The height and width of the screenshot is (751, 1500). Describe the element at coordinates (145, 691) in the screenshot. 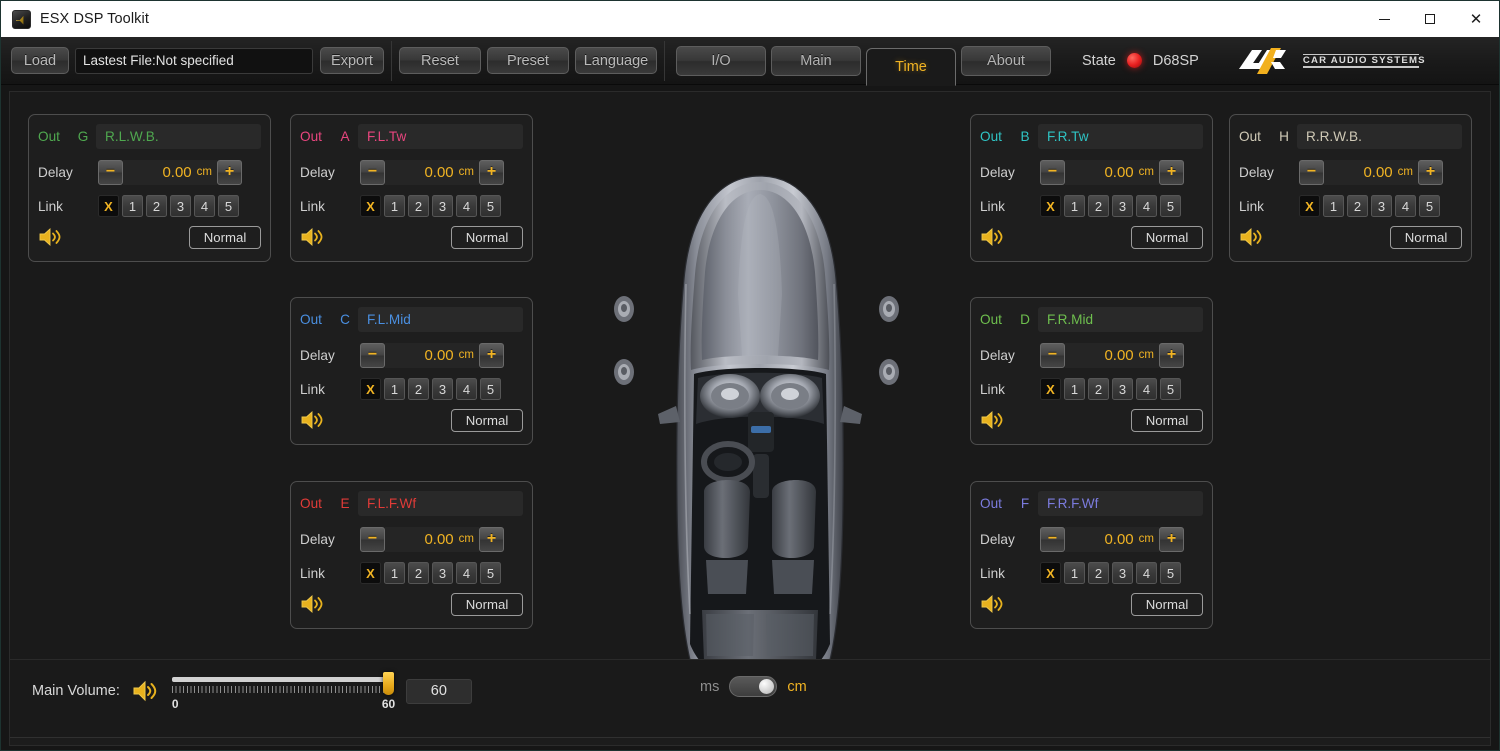

I see `volume-speaker-icon` at that location.